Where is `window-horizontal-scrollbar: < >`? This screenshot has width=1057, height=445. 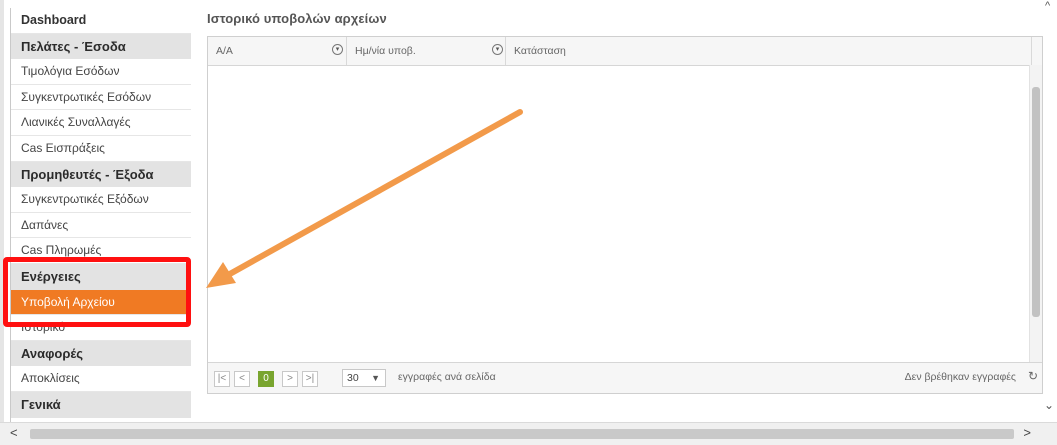
window-horizontal-scrollbar: < > is located at coordinates (528, 433).